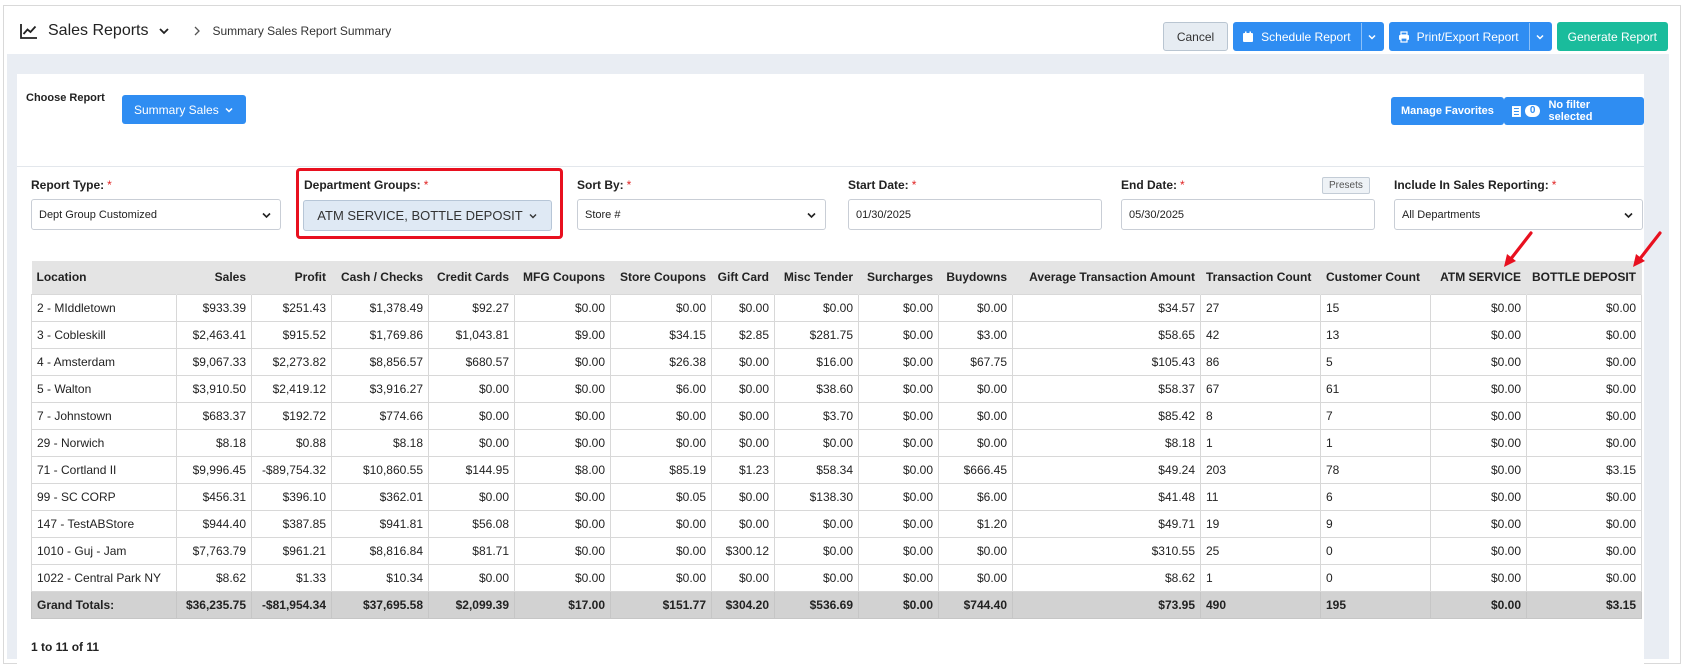 This screenshot has height=667, width=1686. What do you see at coordinates (1447, 111) in the screenshot?
I see `manage-favorites-button: Manage Favorites` at bounding box center [1447, 111].